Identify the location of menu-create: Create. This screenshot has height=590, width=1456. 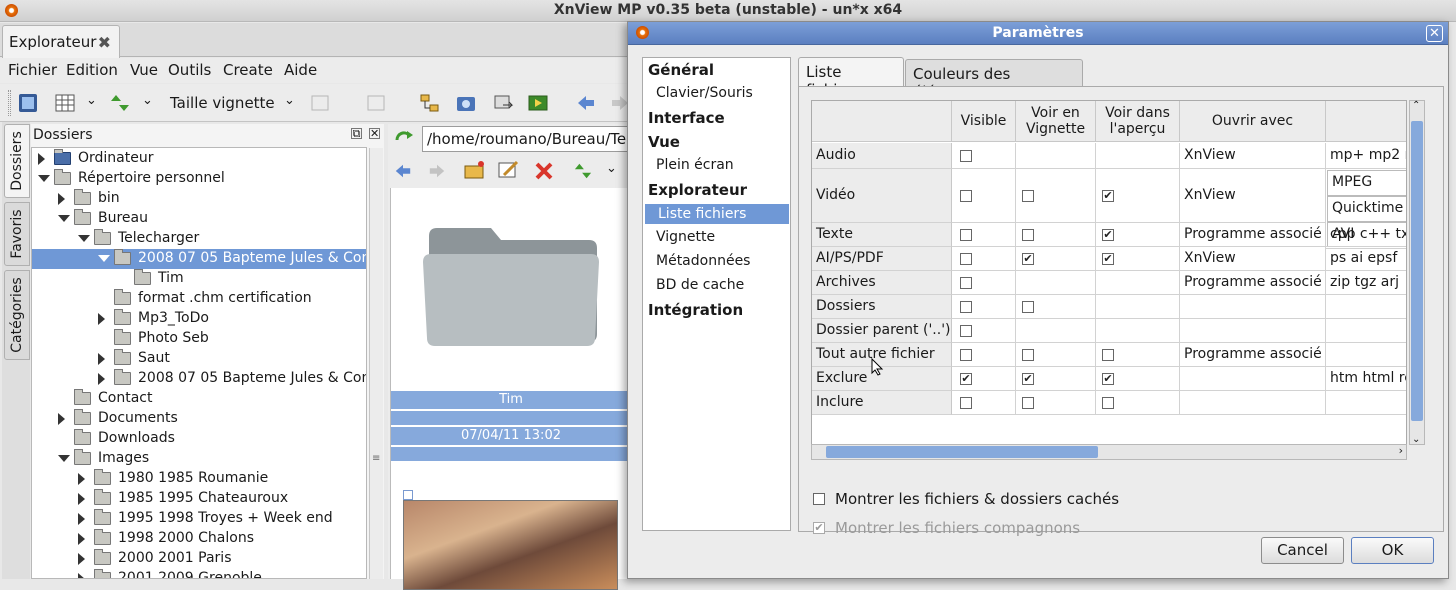
(248, 70).